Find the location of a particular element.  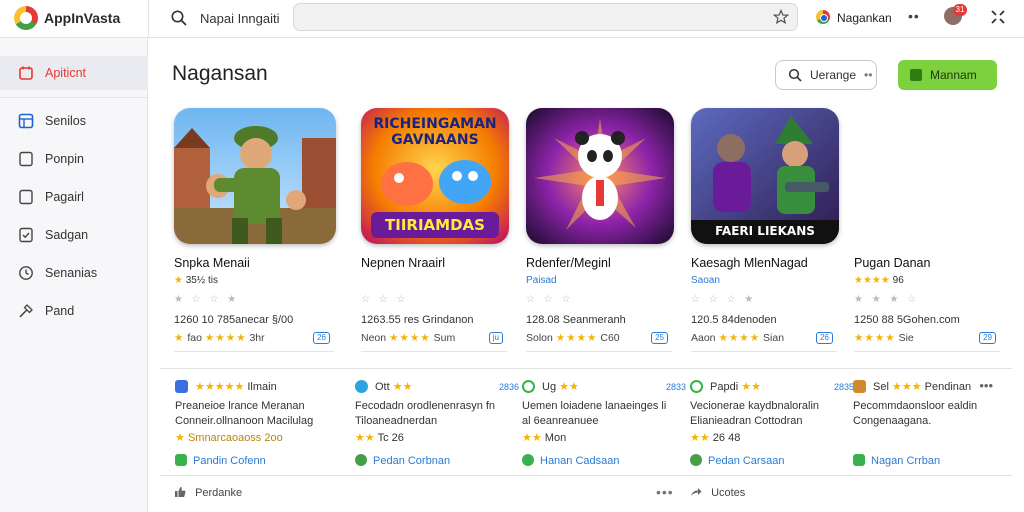

sidebar-item-sadgan: Sadgan is located at coordinates (74, 235).